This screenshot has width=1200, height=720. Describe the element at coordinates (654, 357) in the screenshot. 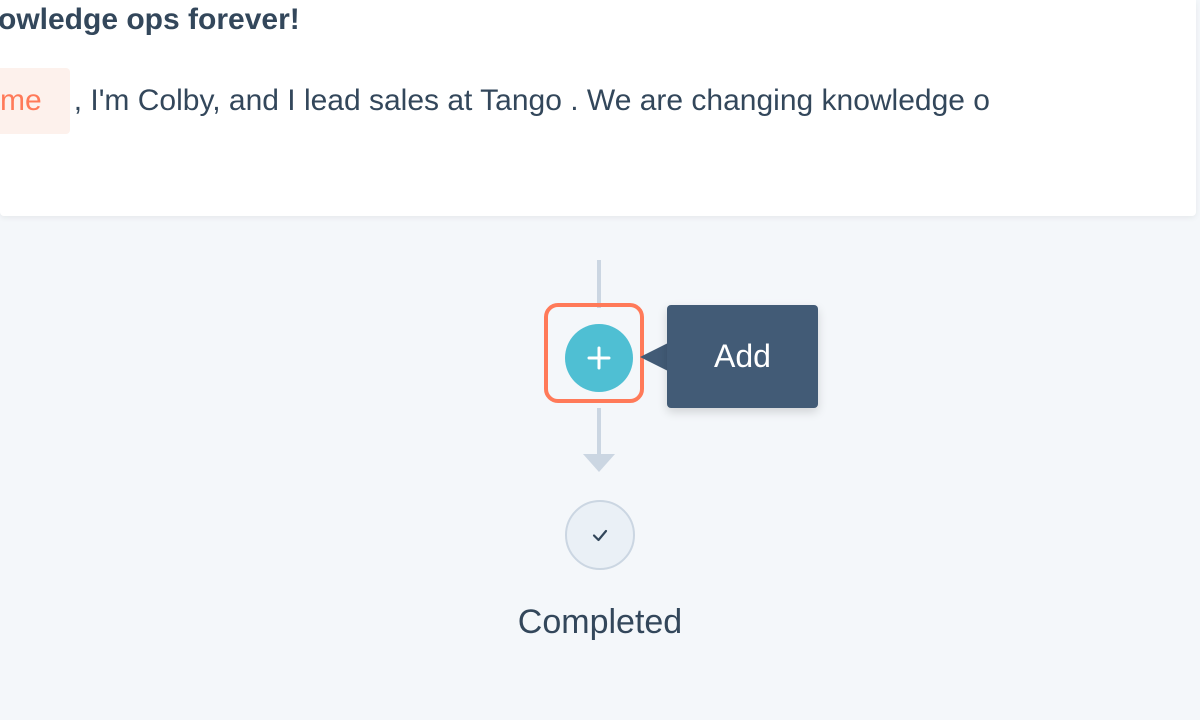

I see `tooltip-arrow` at that location.